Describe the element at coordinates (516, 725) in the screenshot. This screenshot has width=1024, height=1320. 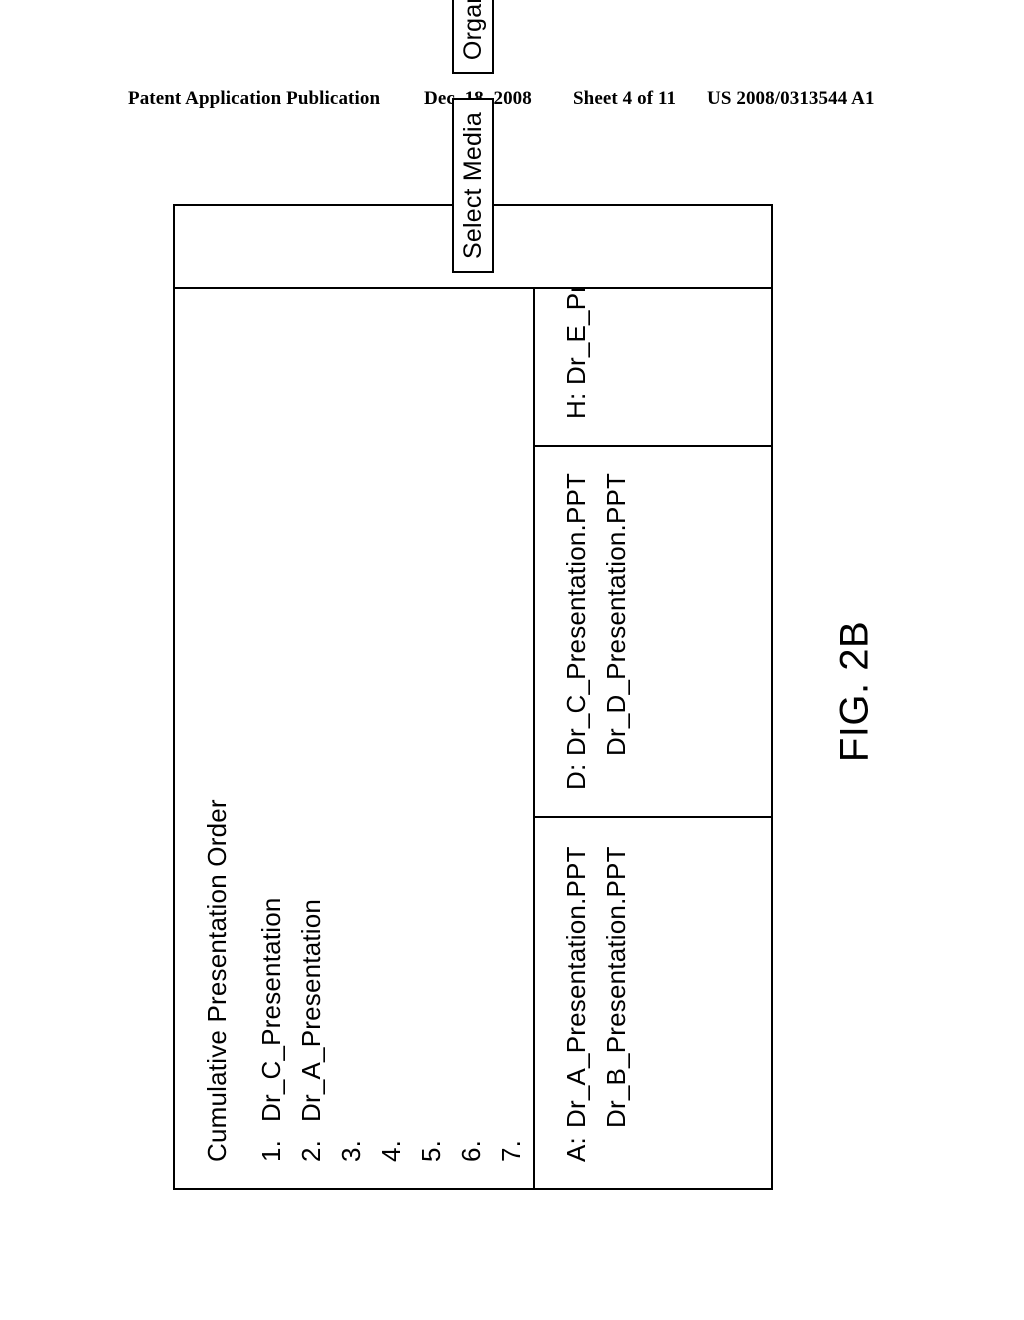
I see `order-list-item: 7.` at that location.